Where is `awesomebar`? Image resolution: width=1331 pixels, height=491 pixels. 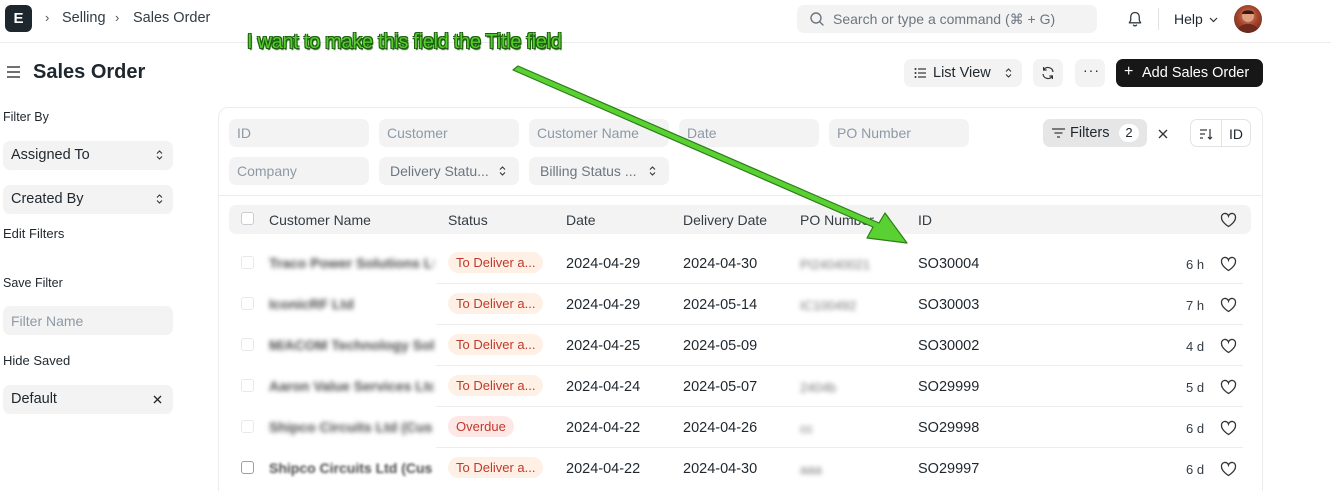 awesomebar is located at coordinates (947, 19).